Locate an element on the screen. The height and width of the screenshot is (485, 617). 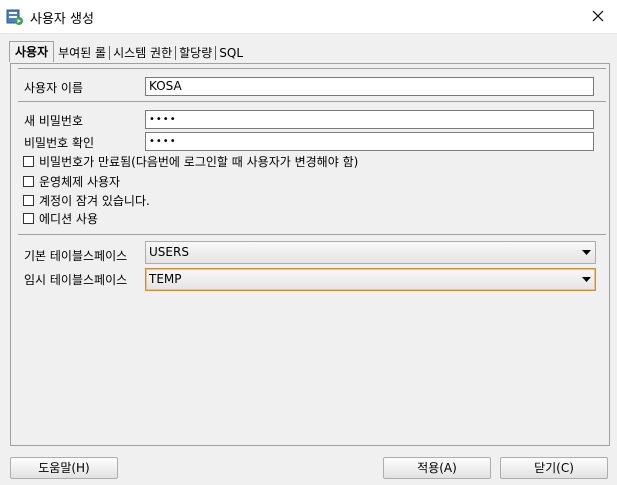
new-password-input: •••• is located at coordinates (369, 119).